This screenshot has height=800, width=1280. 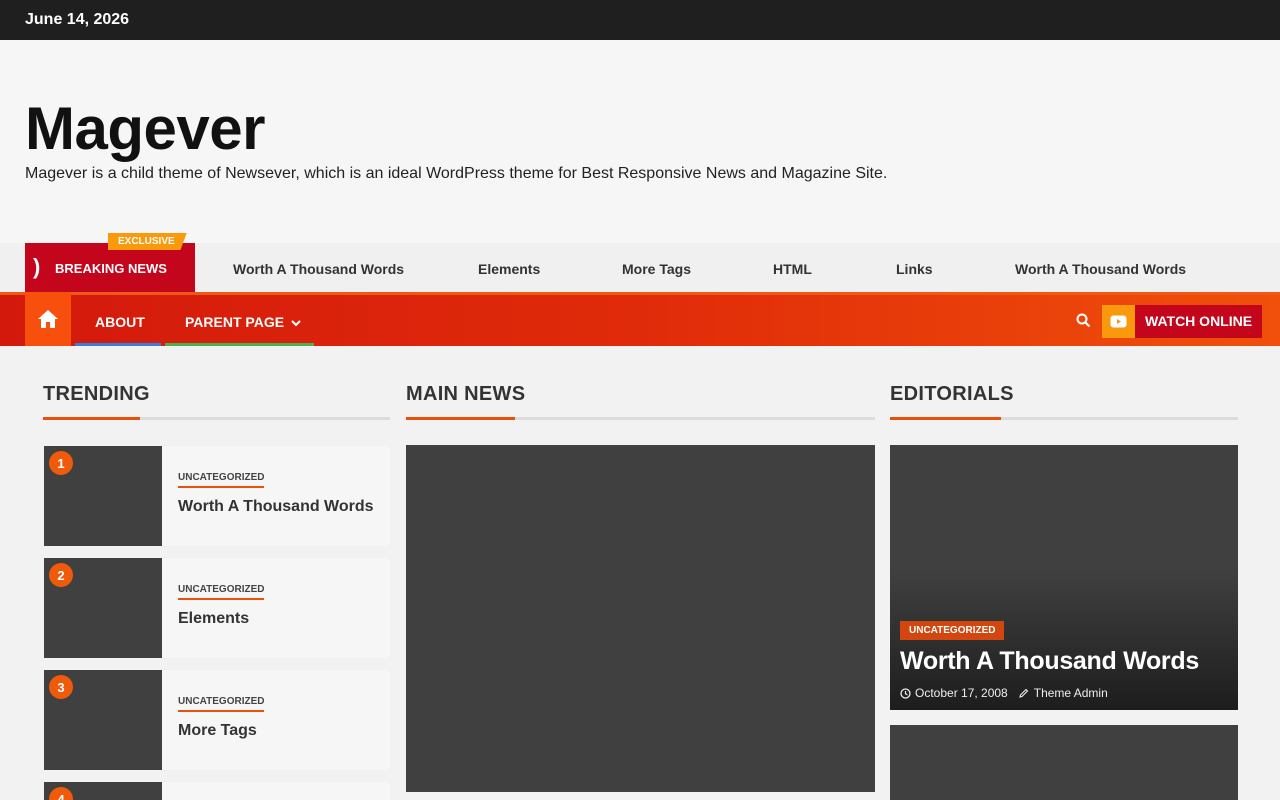 What do you see at coordinates (217, 608) in the screenshot?
I see `trending-item: 2 UNCATEGORIZED Elements` at bounding box center [217, 608].